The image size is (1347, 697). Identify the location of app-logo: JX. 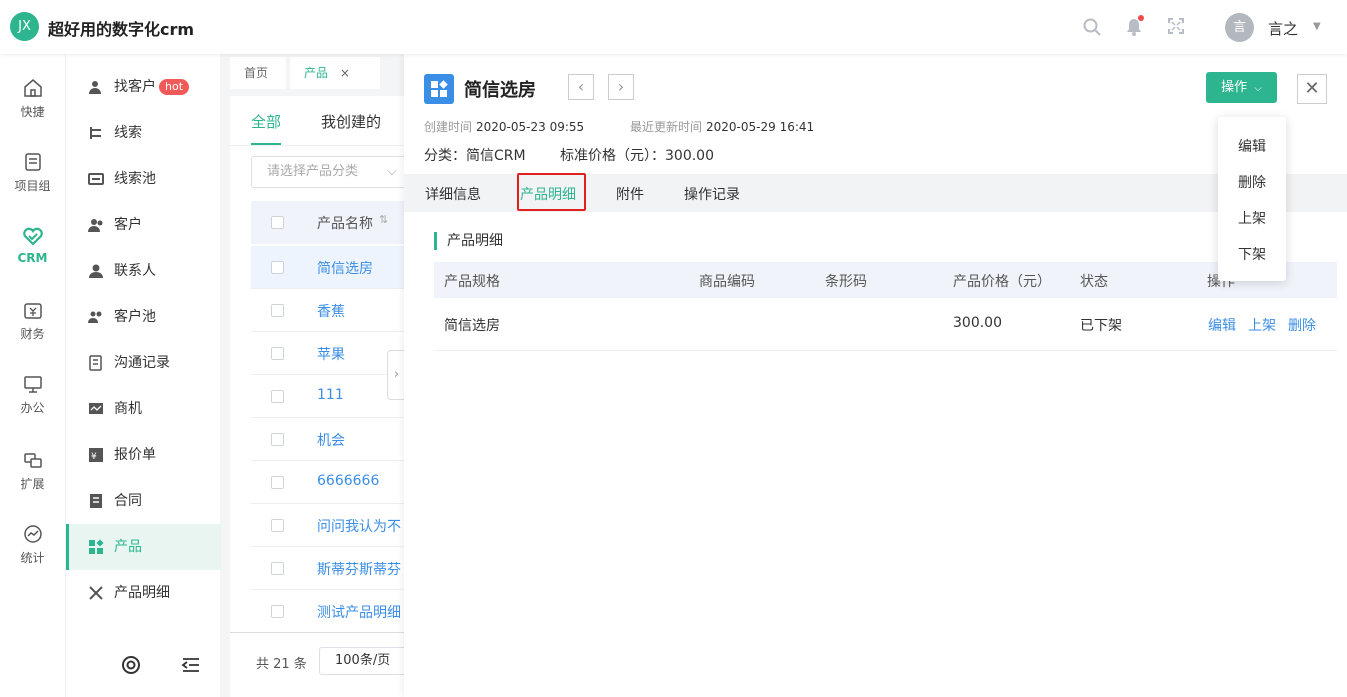
(24, 26).